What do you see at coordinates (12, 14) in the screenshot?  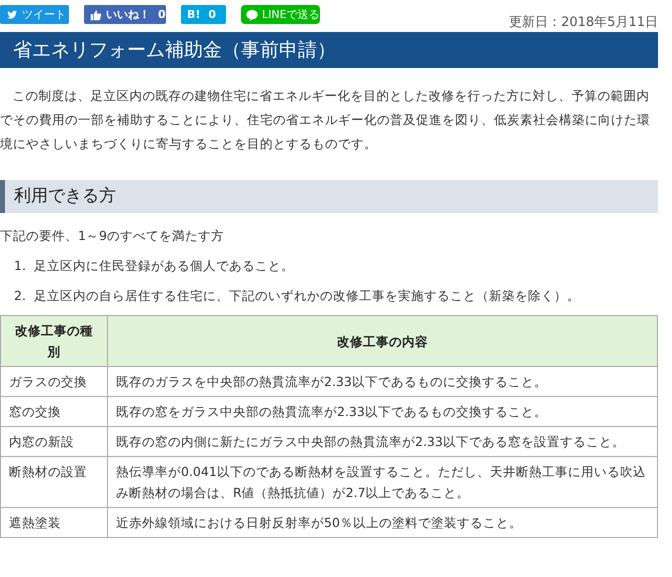 I see `bird-icon` at bounding box center [12, 14].